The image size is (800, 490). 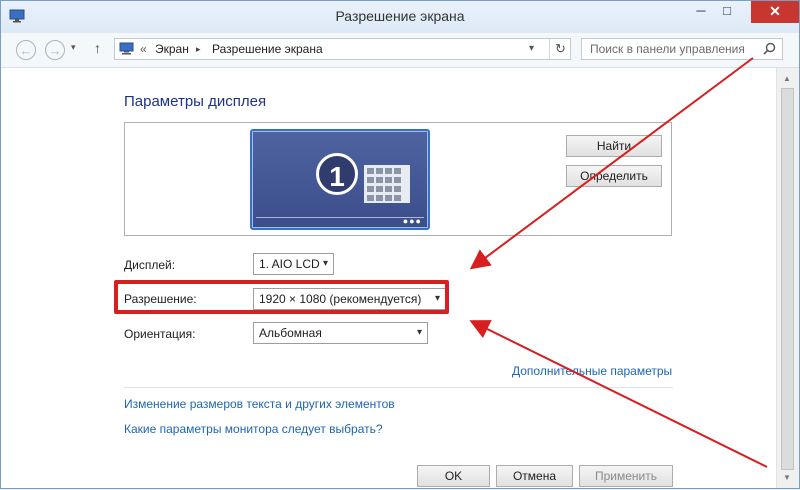 What do you see at coordinates (618, 394) in the screenshot?
I see `annotation-arrow-lower` at bounding box center [618, 394].